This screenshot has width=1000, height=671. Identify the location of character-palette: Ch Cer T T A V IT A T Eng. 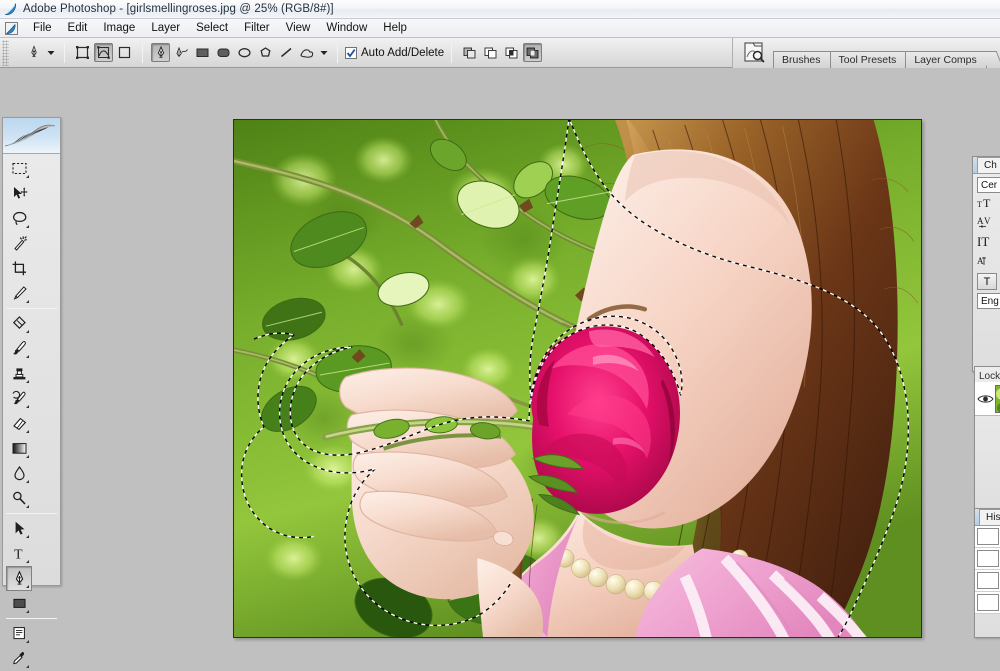
(986, 264).